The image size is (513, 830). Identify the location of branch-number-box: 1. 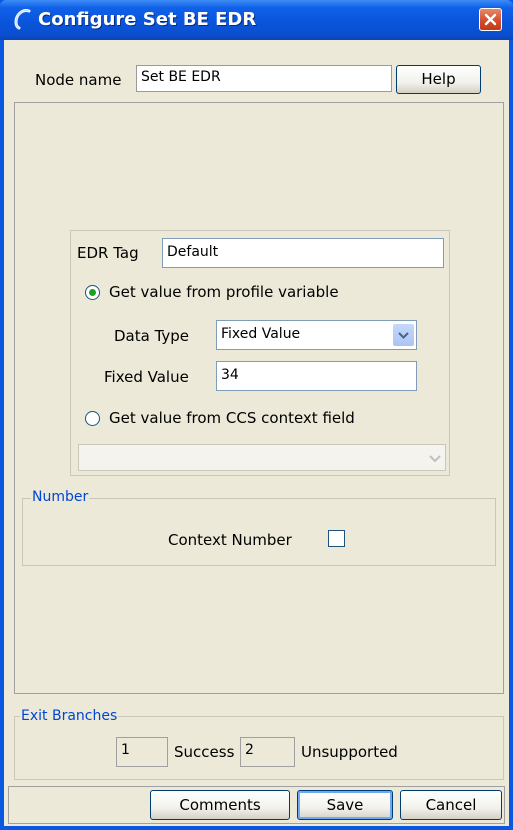
(142, 752).